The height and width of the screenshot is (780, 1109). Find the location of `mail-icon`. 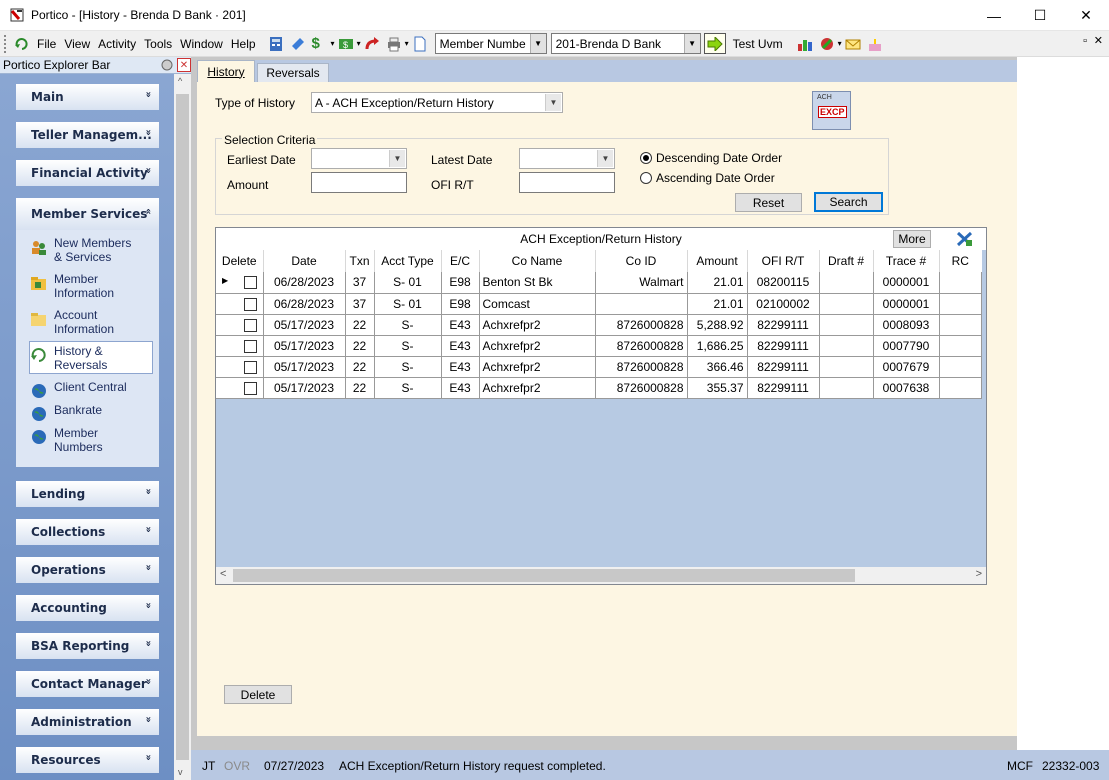

mail-icon is located at coordinates (853, 44).